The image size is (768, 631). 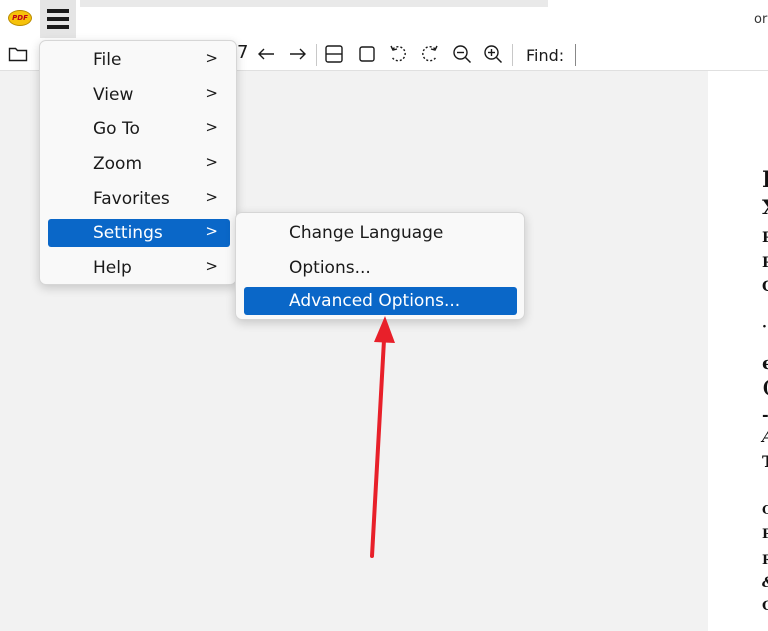 I want to click on annotation-arrow, so click(x=382, y=437).